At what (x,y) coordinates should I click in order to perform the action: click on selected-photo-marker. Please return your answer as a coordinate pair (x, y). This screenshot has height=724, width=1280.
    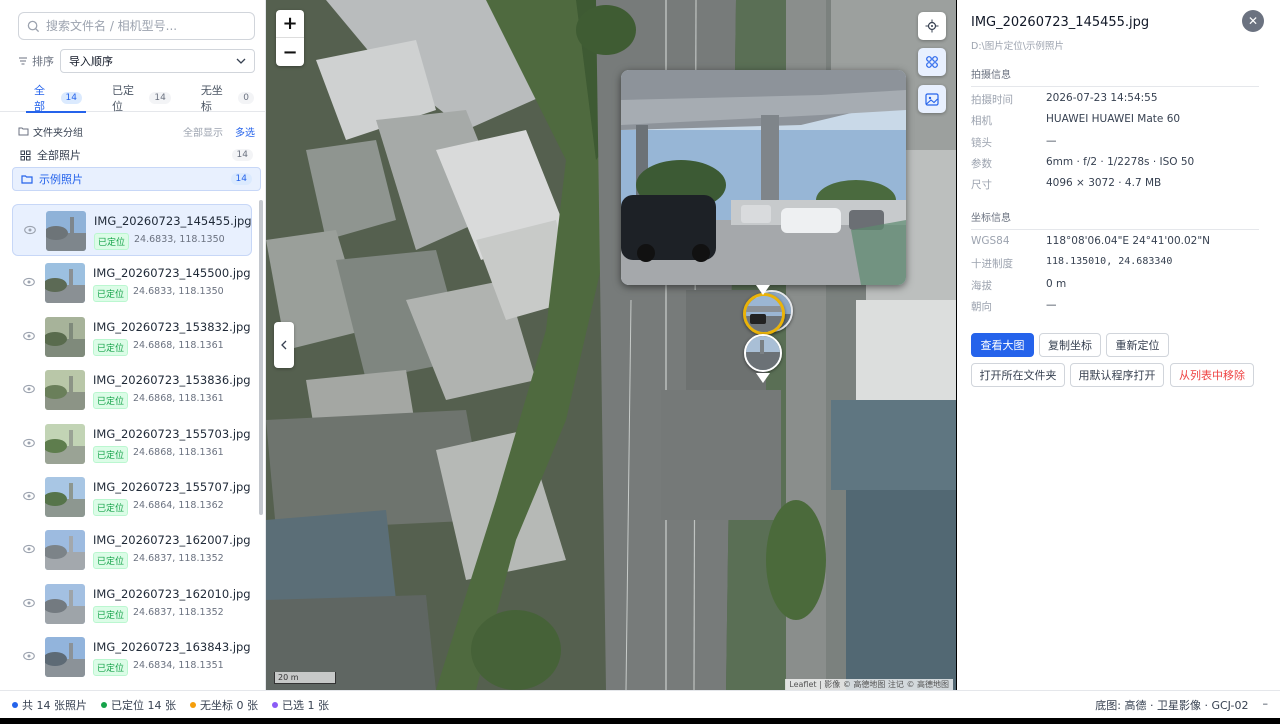
    Looking at the image, I should click on (764, 314).